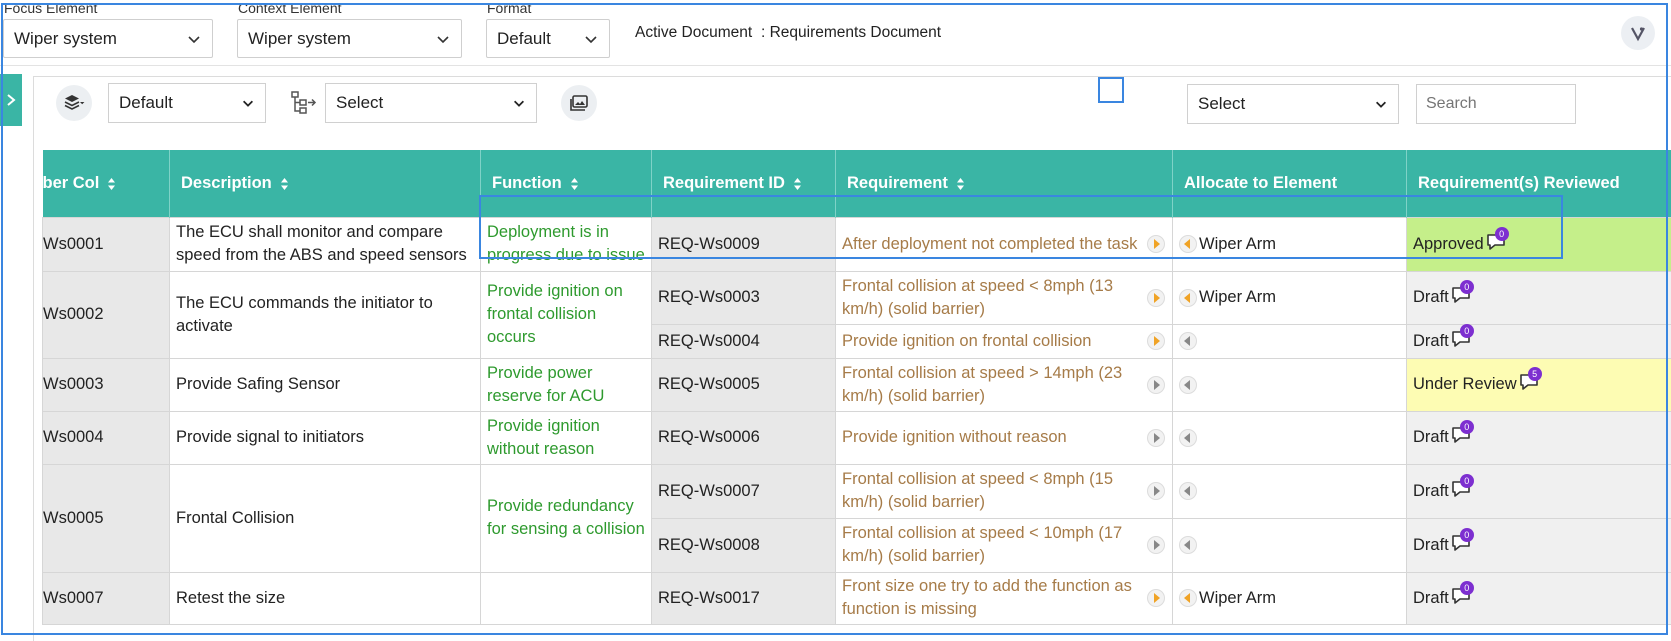  What do you see at coordinates (743, 183) in the screenshot?
I see `column-header: Requirement ID` at bounding box center [743, 183].